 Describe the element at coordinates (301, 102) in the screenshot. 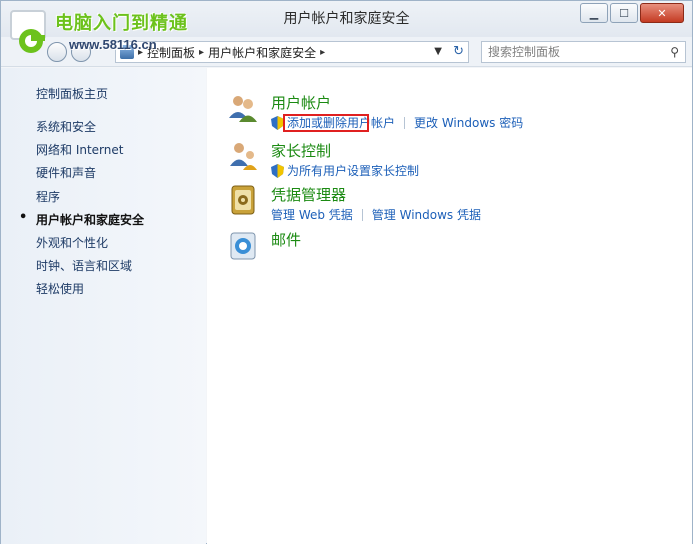

I see `category-title-user-accounts: 用户帐户` at that location.